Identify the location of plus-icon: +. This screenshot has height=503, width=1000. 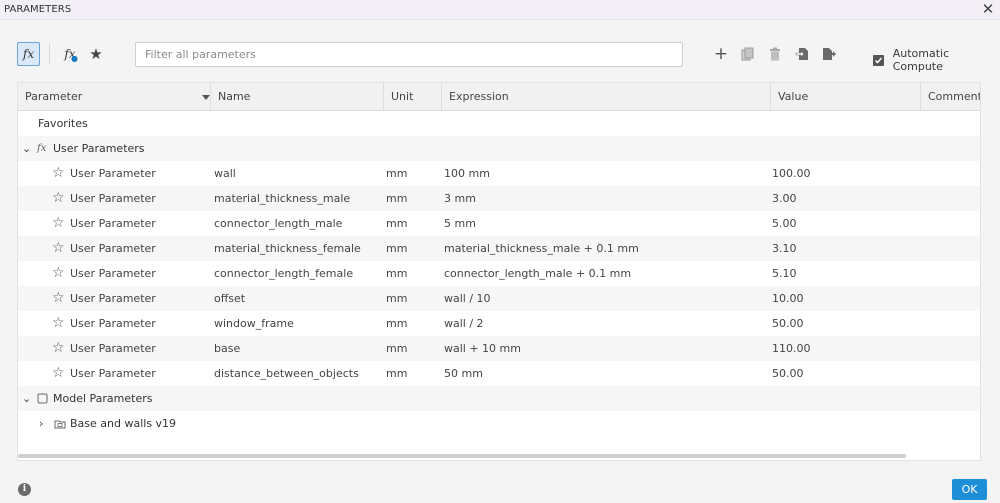
(721, 54).